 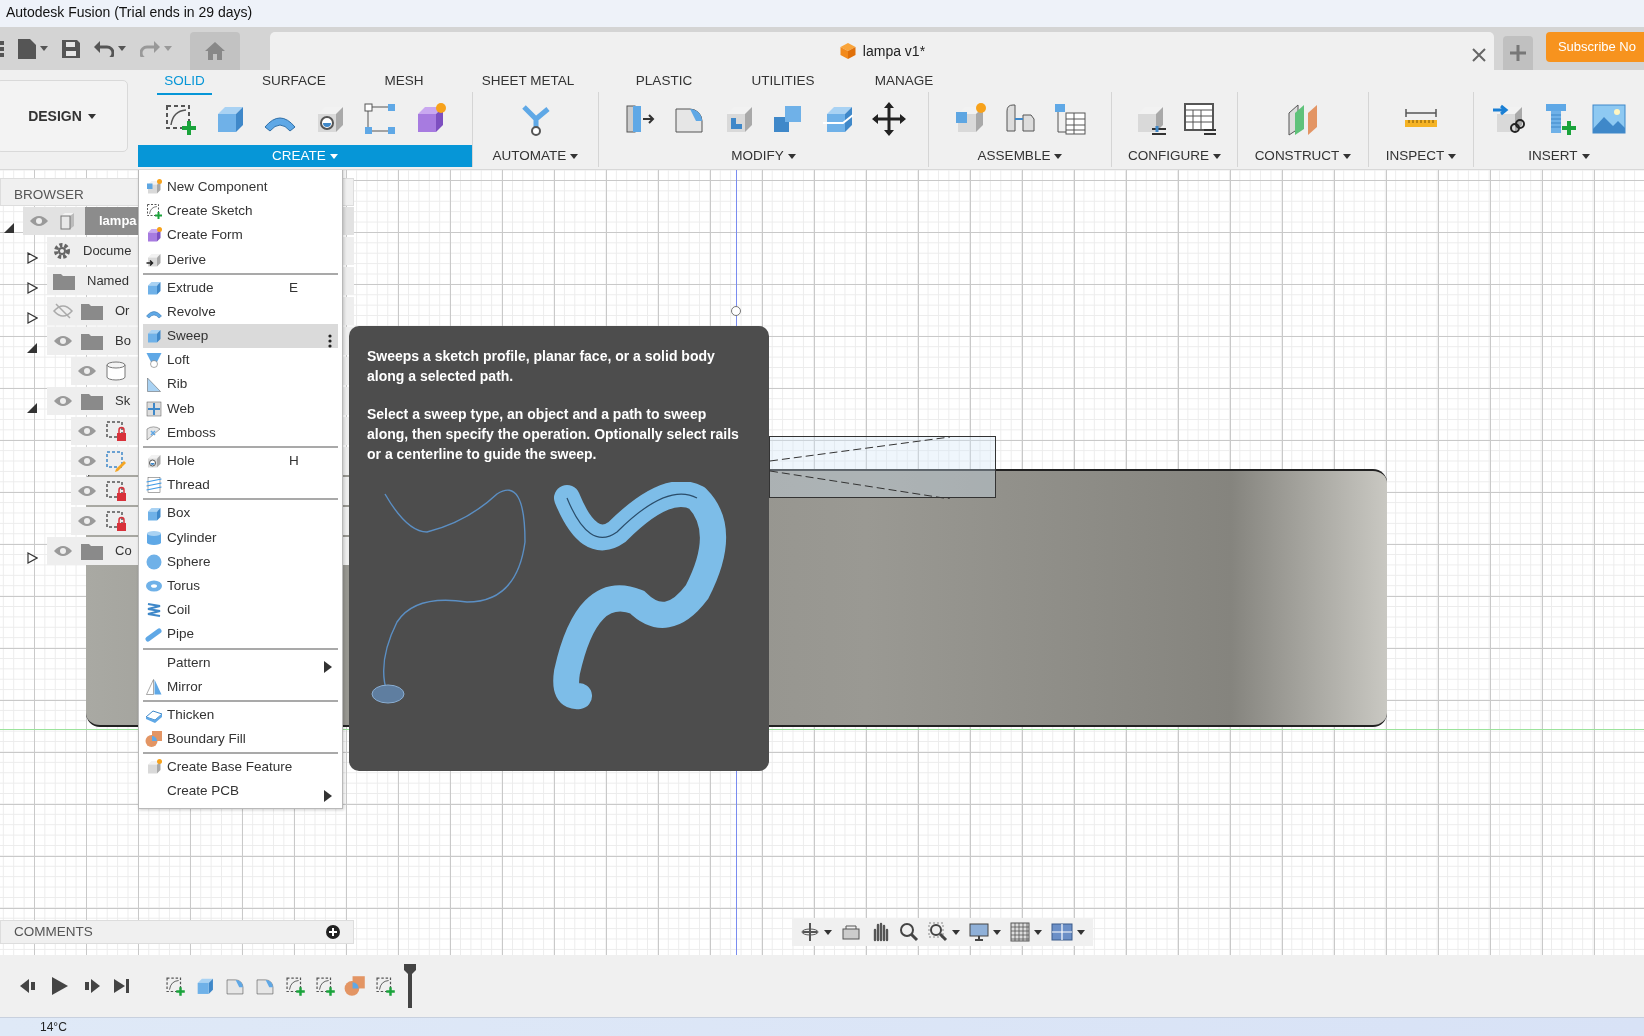 What do you see at coordinates (1517, 53) in the screenshot?
I see `new-tab-button` at bounding box center [1517, 53].